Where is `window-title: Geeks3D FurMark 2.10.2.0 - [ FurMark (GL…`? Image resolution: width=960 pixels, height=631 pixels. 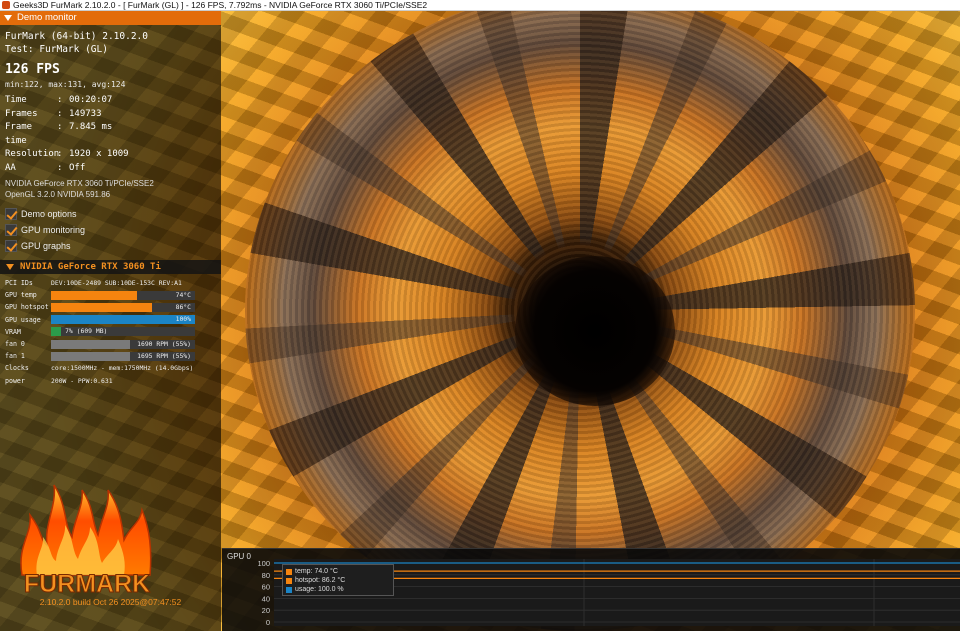 window-title: Geeks3D FurMark 2.10.2.0 - [ FurMark (GL… is located at coordinates (220, 5).